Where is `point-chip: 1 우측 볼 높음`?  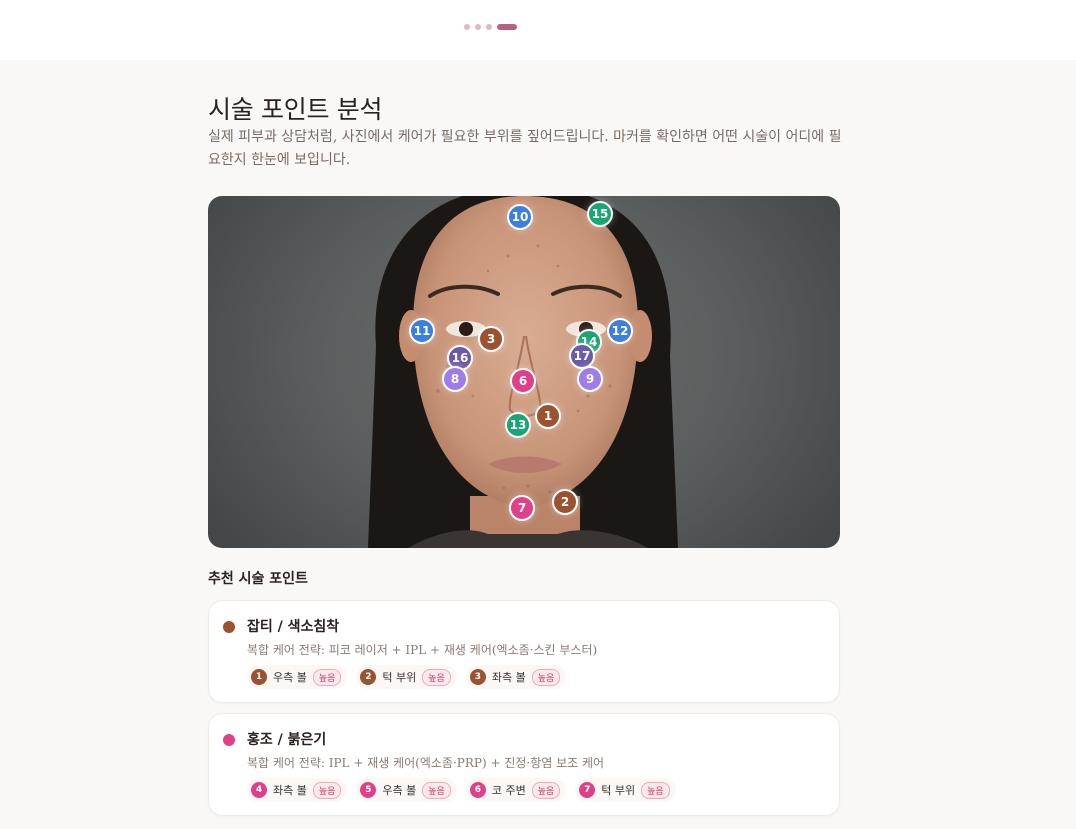
point-chip: 1 우측 볼 높음 is located at coordinates (297, 677).